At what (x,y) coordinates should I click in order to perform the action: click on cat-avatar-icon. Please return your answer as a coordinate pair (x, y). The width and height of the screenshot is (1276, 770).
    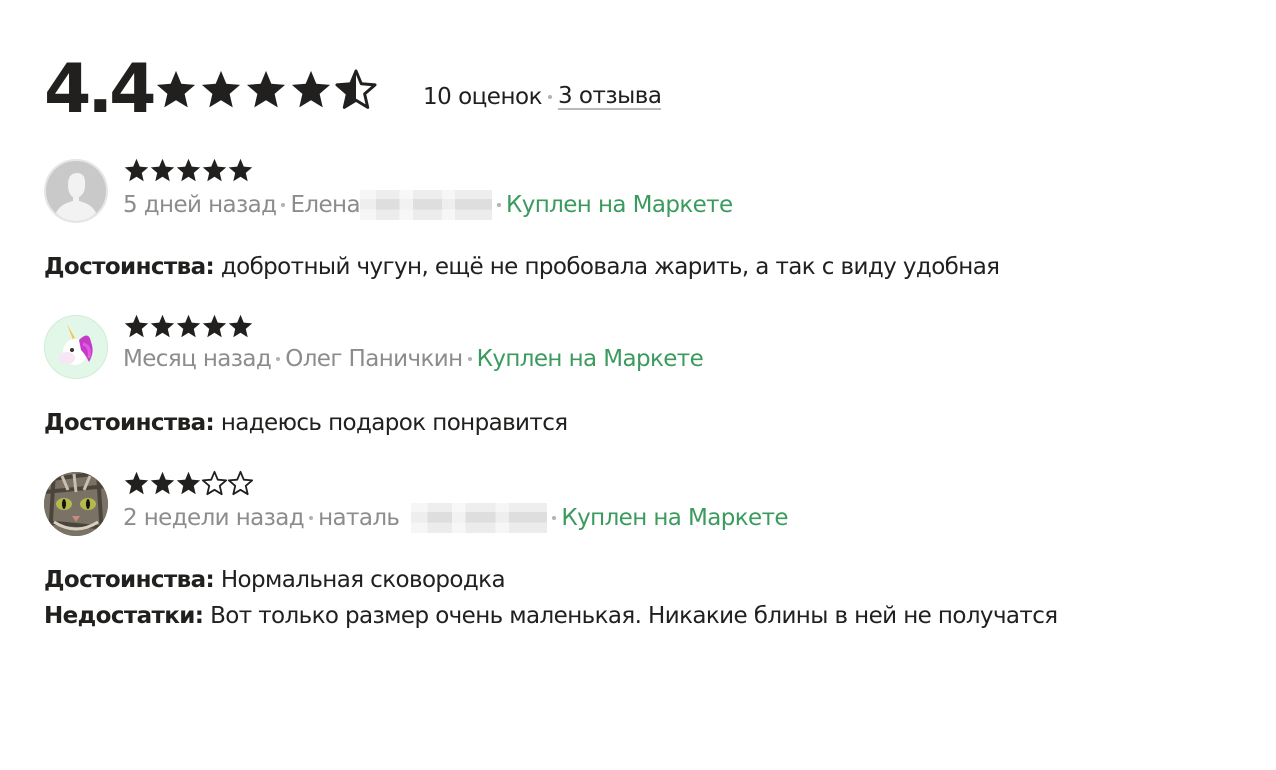
    Looking at the image, I should click on (76, 504).